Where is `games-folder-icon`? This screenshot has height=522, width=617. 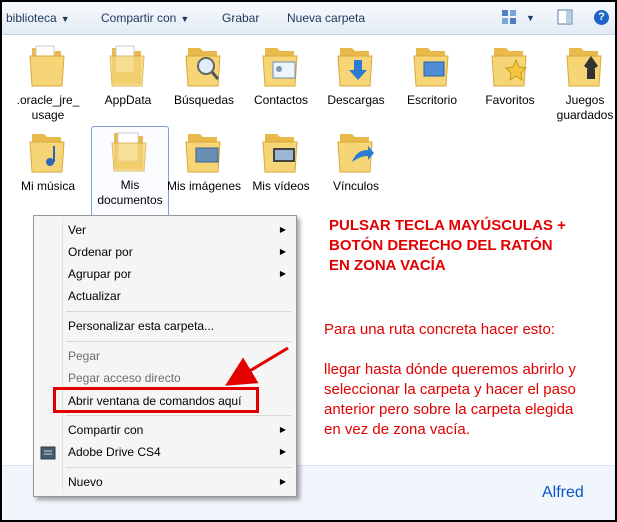
games-folder-icon is located at coordinates (584, 67).